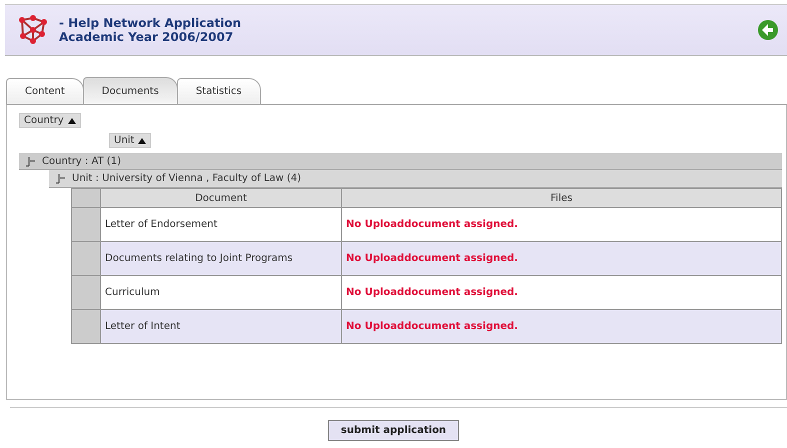  What do you see at coordinates (130, 140) in the screenshot?
I see `group-by-button: Unit` at bounding box center [130, 140].